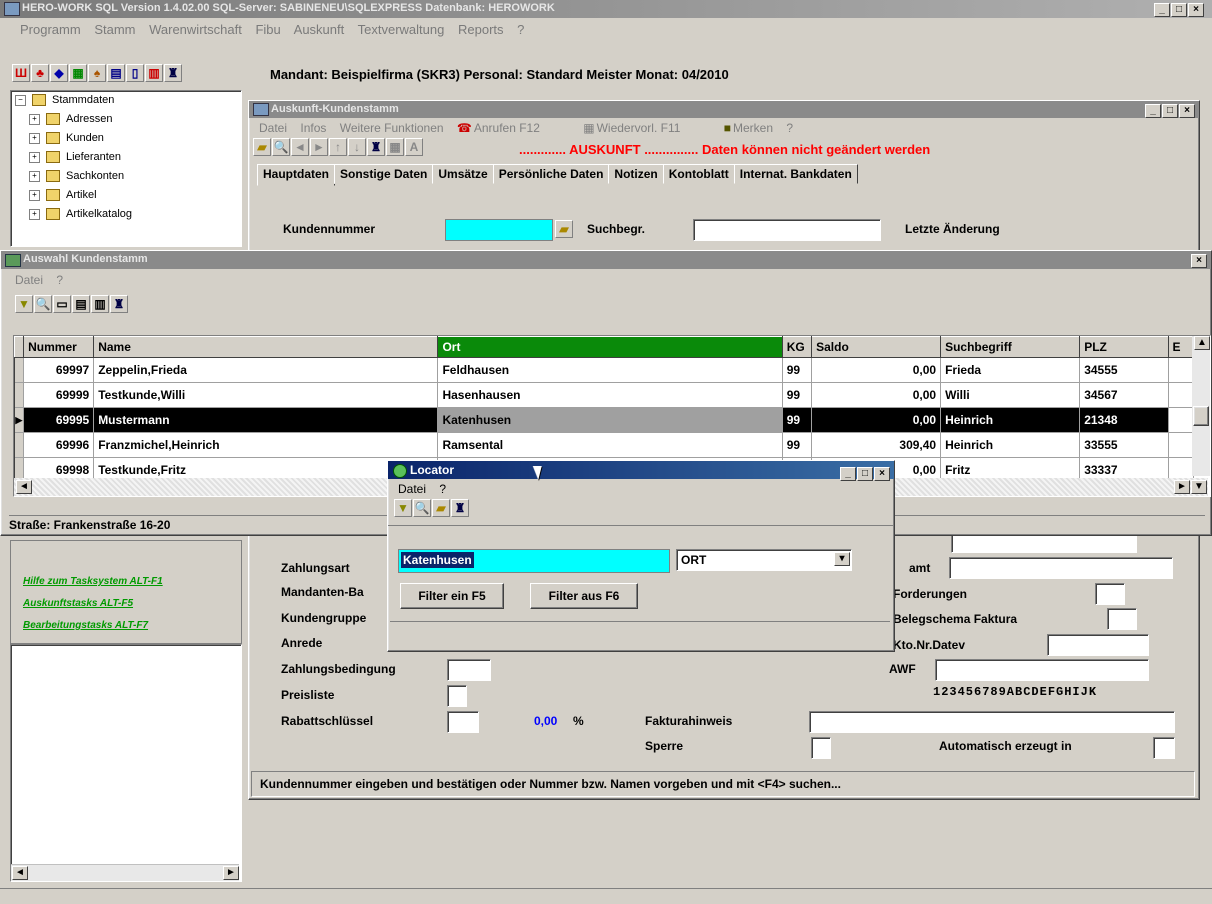 The width and height of the screenshot is (1212, 904). I want to click on toolbar-icon-9: ♜, so click(173, 73).